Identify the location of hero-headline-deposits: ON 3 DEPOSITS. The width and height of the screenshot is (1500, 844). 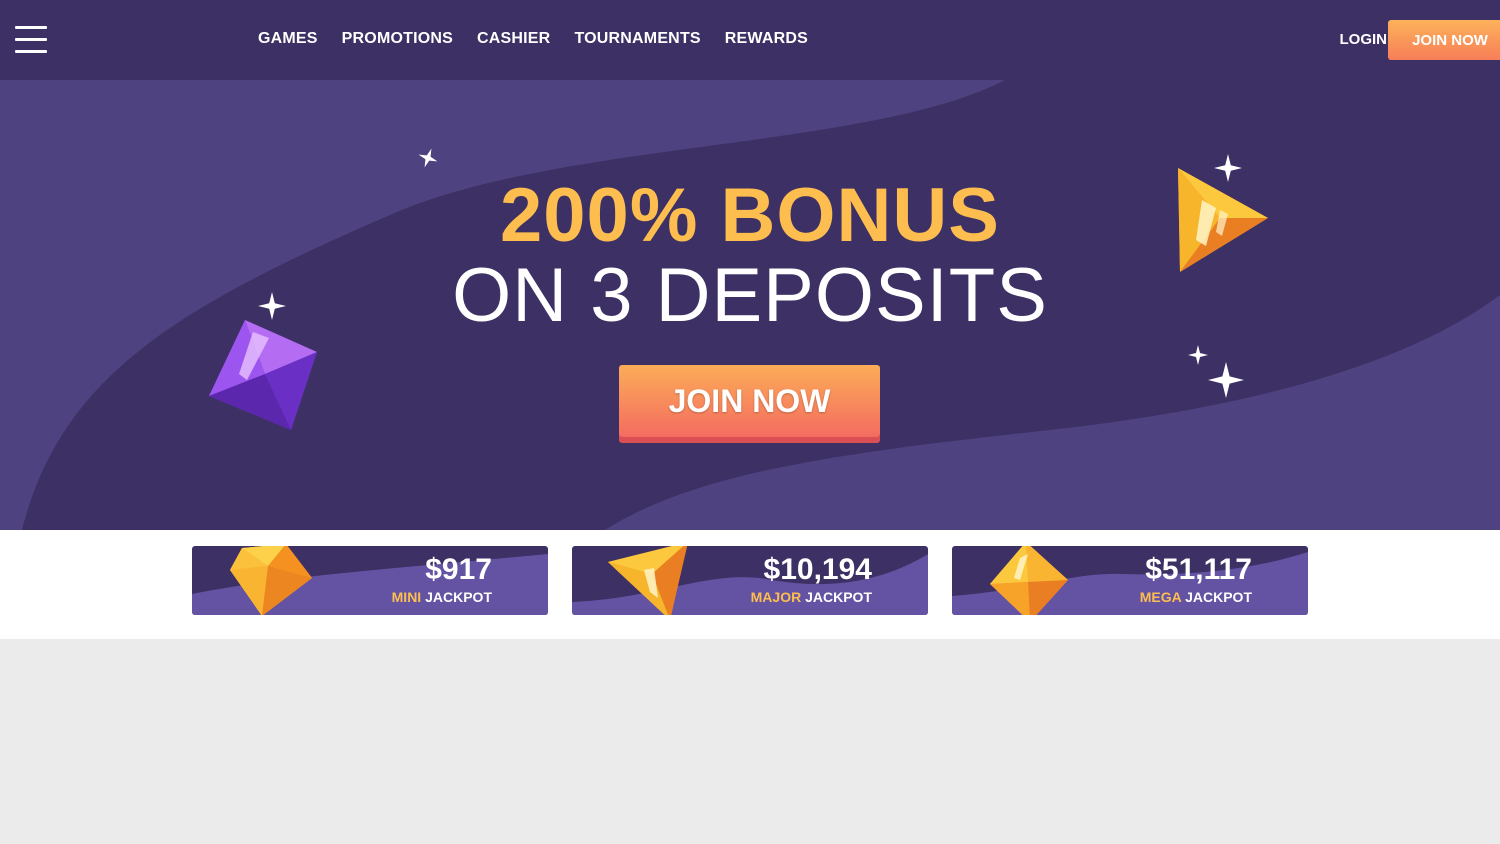
(750, 295).